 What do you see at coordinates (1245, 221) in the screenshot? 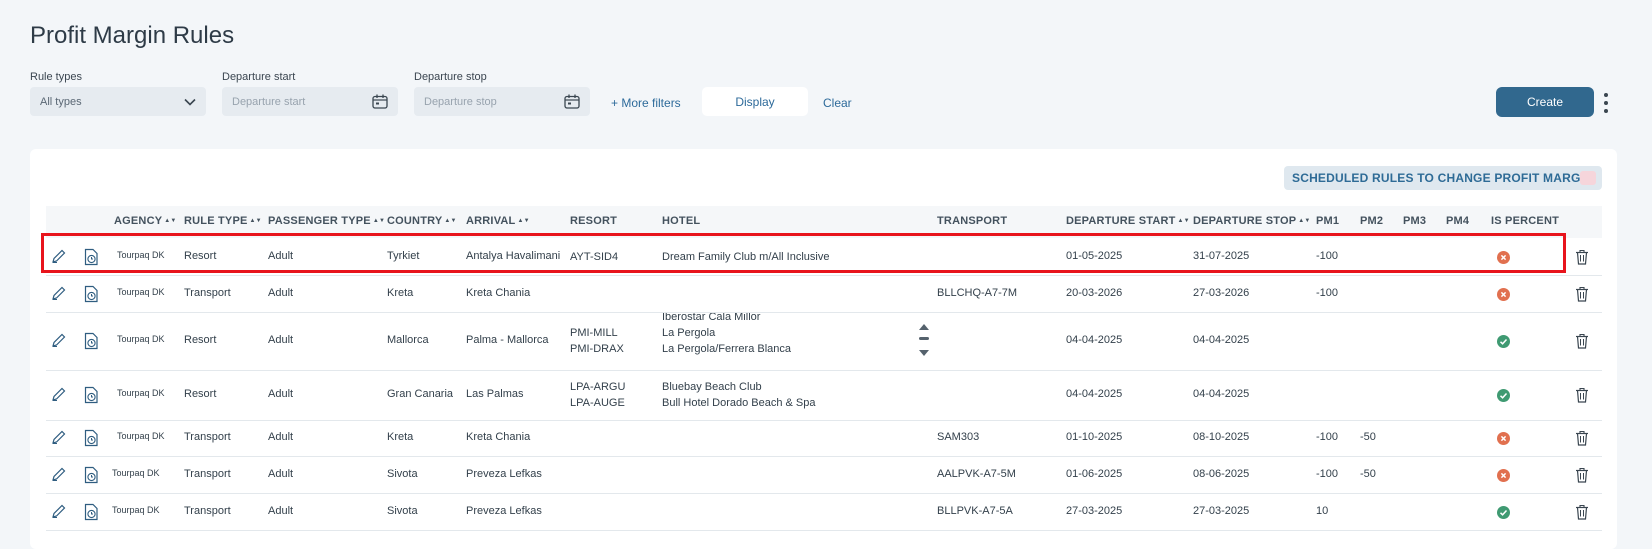
I see `column-header-label: DEPARTURE STOP` at bounding box center [1245, 221].